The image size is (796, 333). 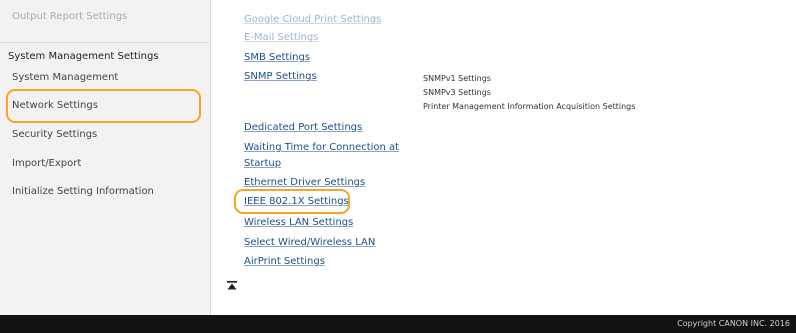 What do you see at coordinates (309, 242) in the screenshot?
I see `link-select-wired-wireless-lan: Select Wired/Wireless LAN` at bounding box center [309, 242].